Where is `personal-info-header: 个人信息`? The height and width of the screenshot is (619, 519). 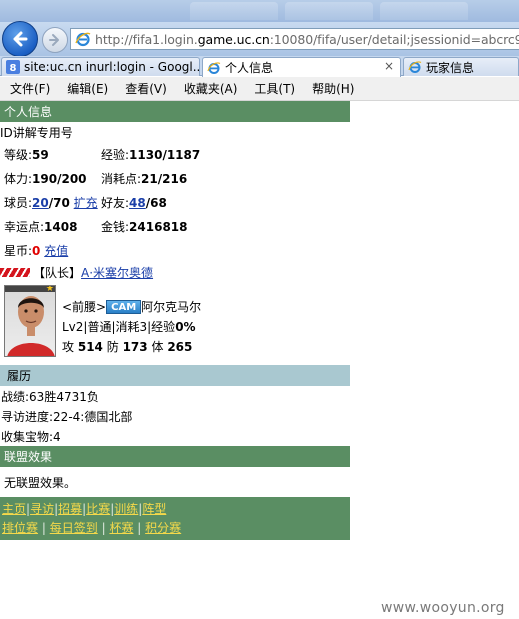 personal-info-header: 个人信息 is located at coordinates (175, 111).